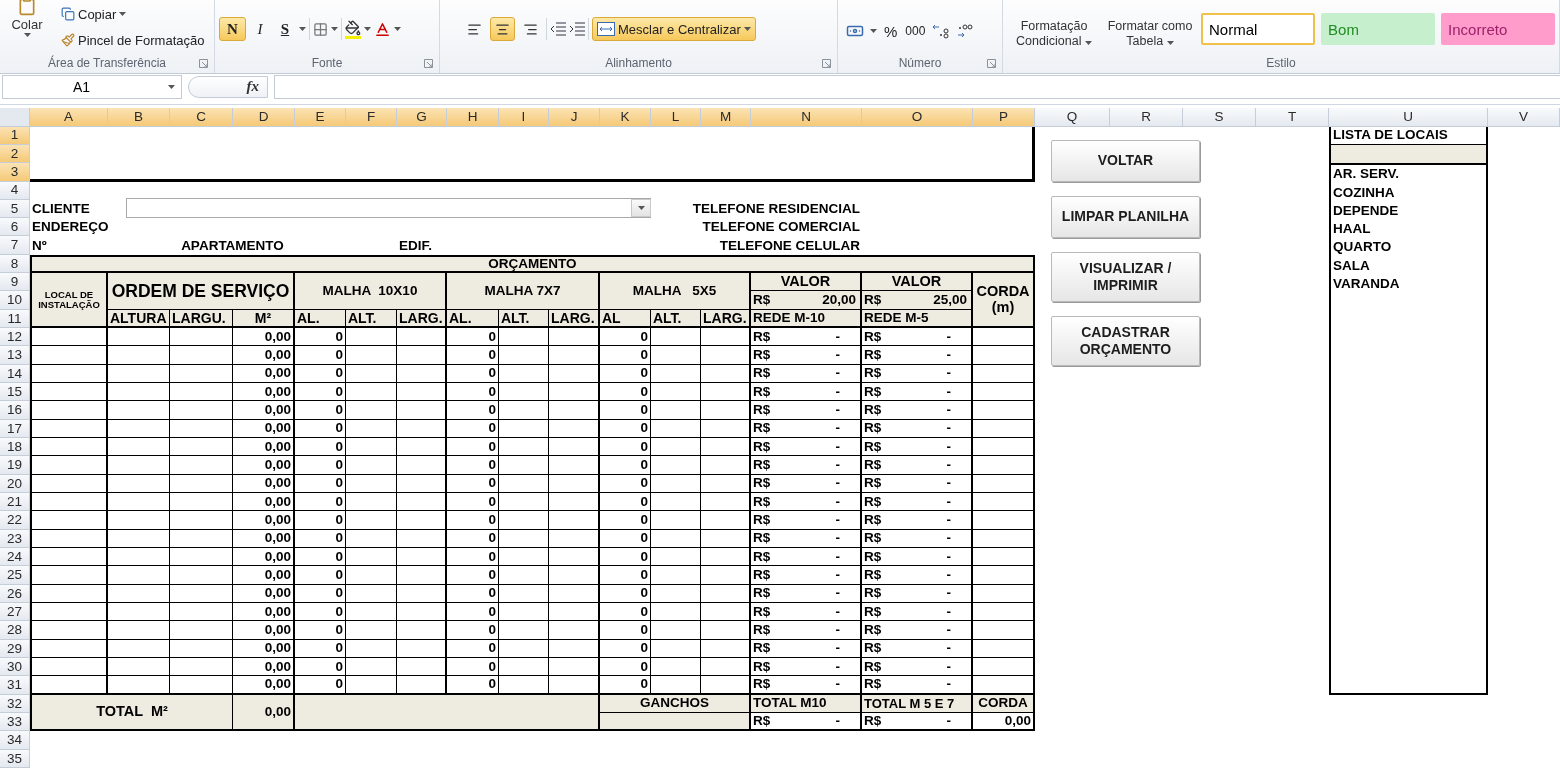 Image resolution: width=1560 pixels, height=768 pixels. I want to click on row-header: 19, so click(15, 465).